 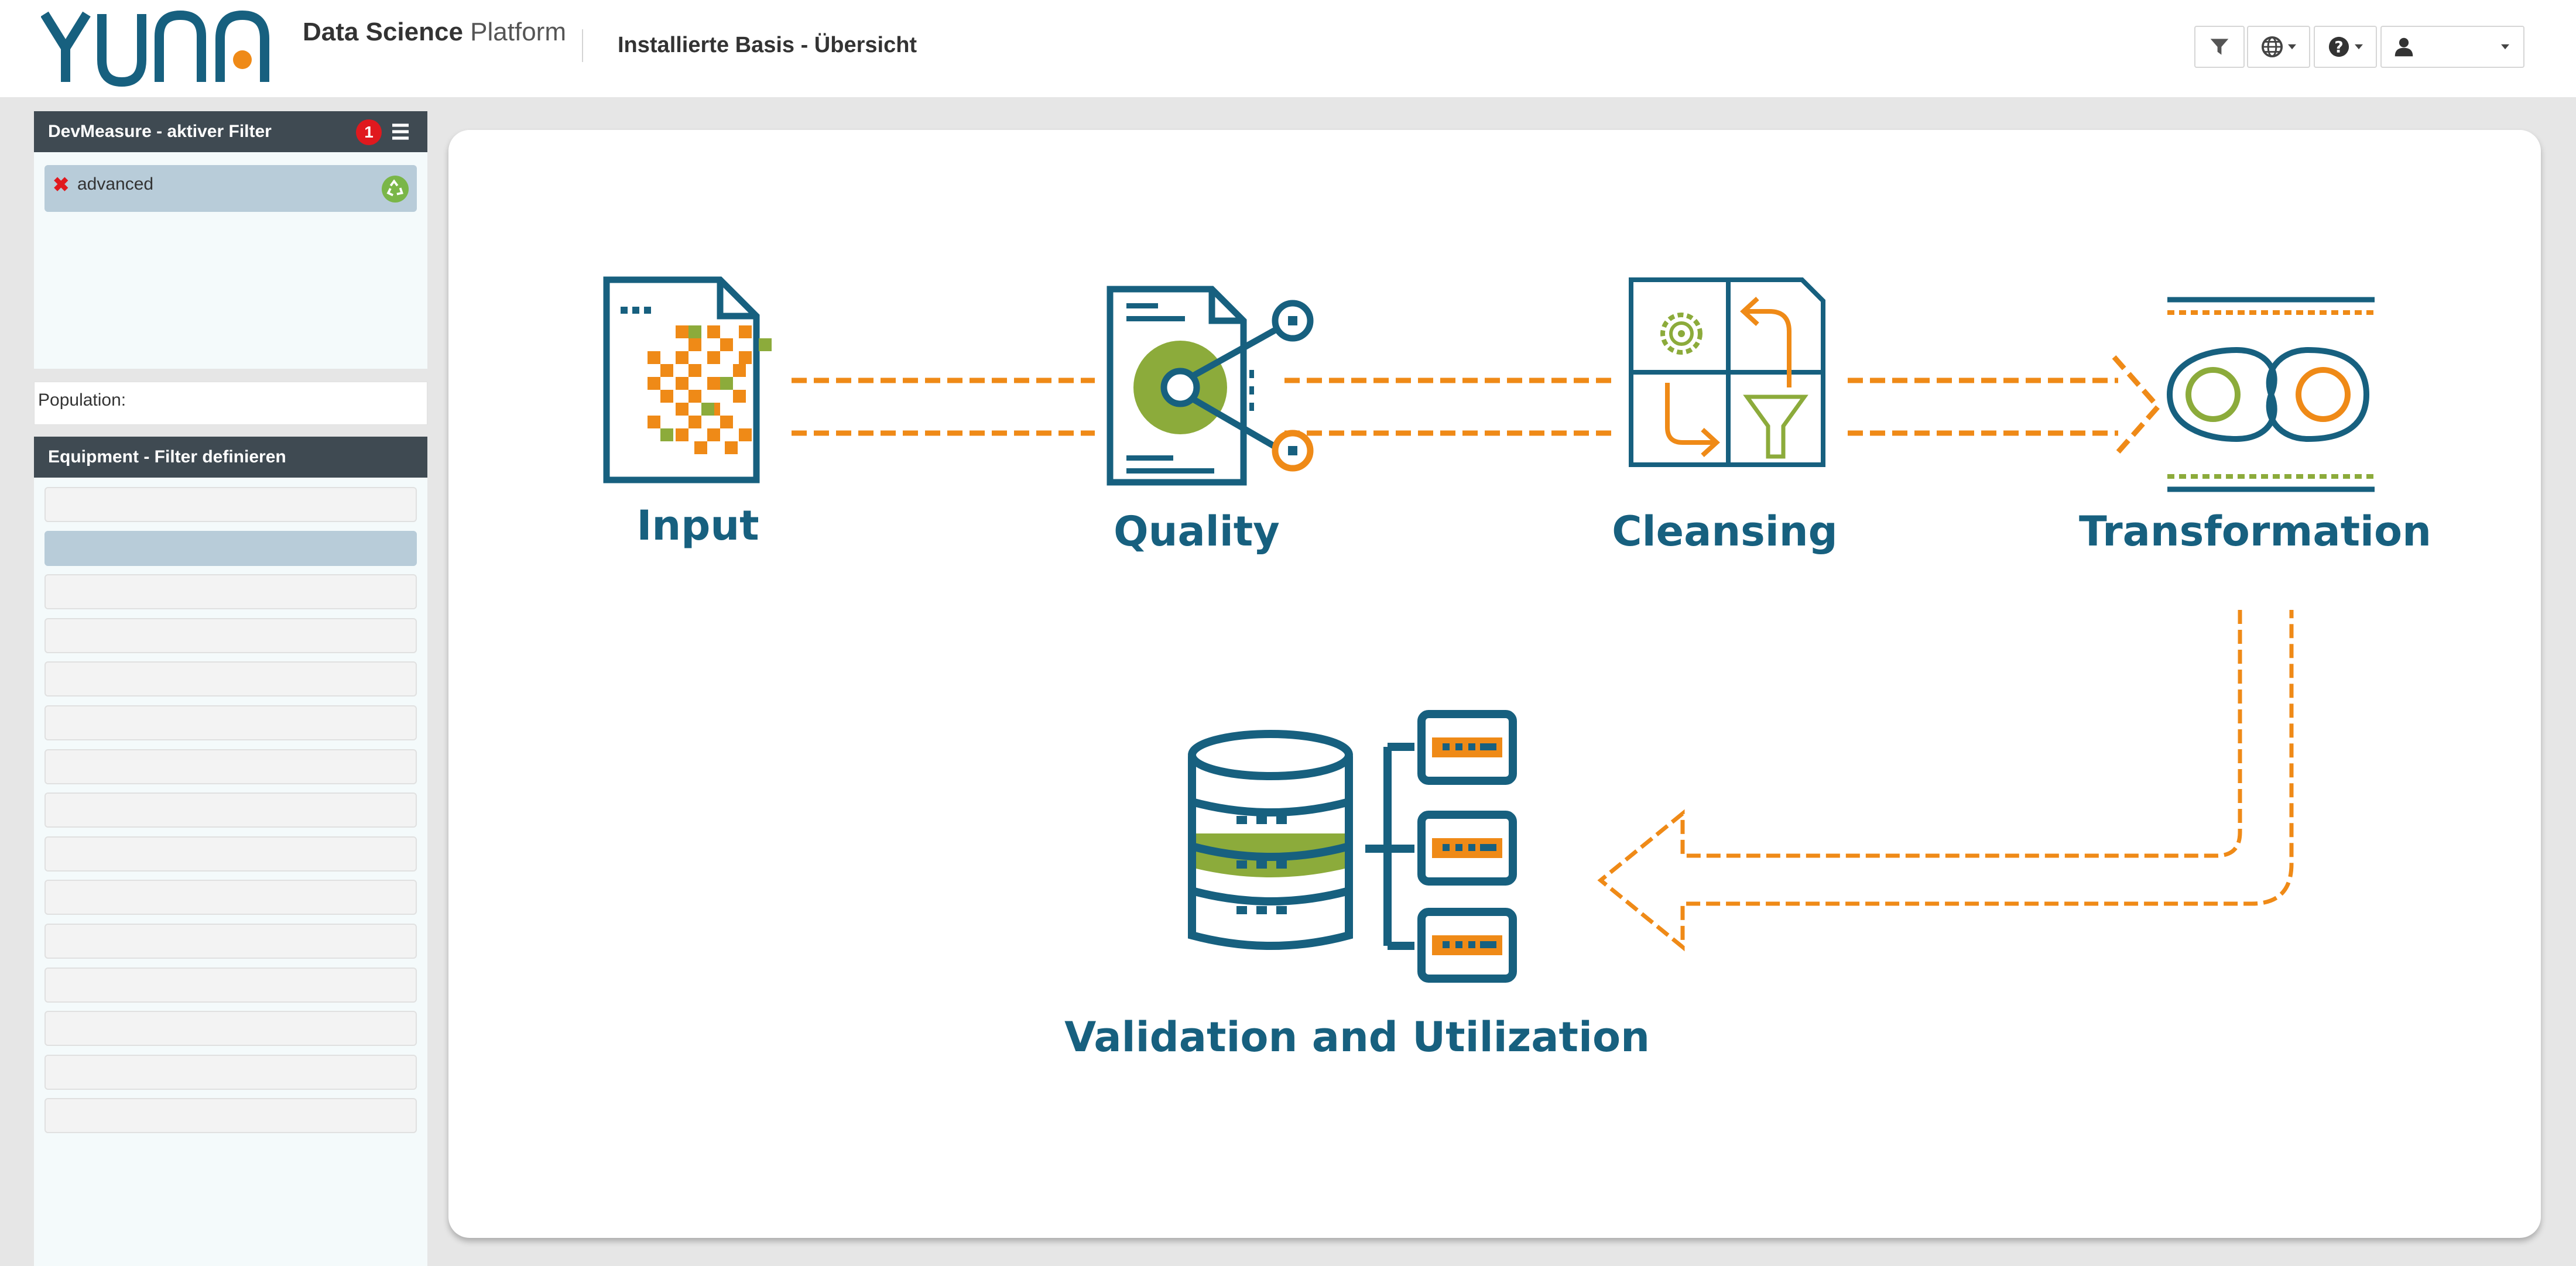 I want to click on question-icon: ?, so click(x=2338, y=46).